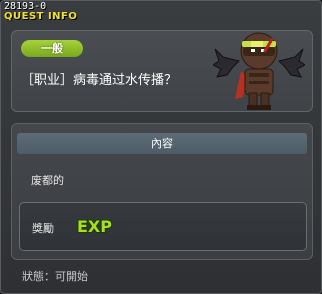  I want to click on quest-category-badge: 一般, so click(52, 48).